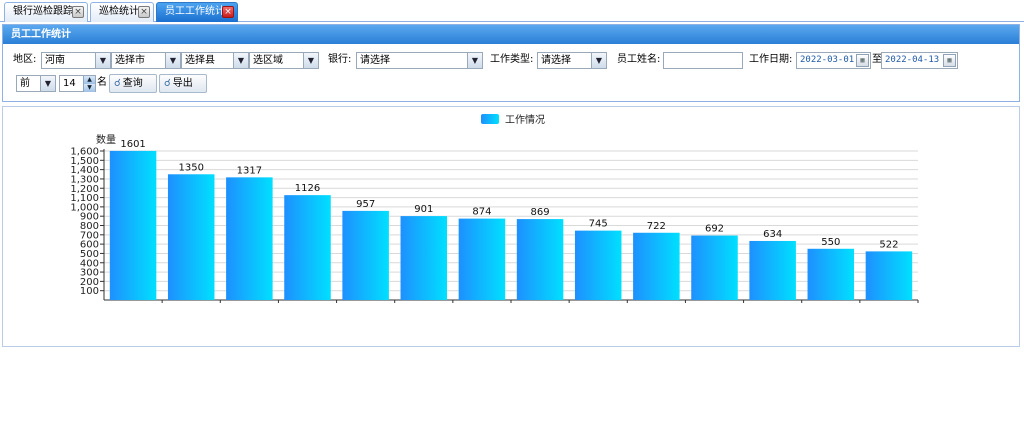 Image resolution: width=1024 pixels, height=436 pixels. What do you see at coordinates (102, 82) in the screenshot?
I see `rank-unit-label: 名` at bounding box center [102, 82].